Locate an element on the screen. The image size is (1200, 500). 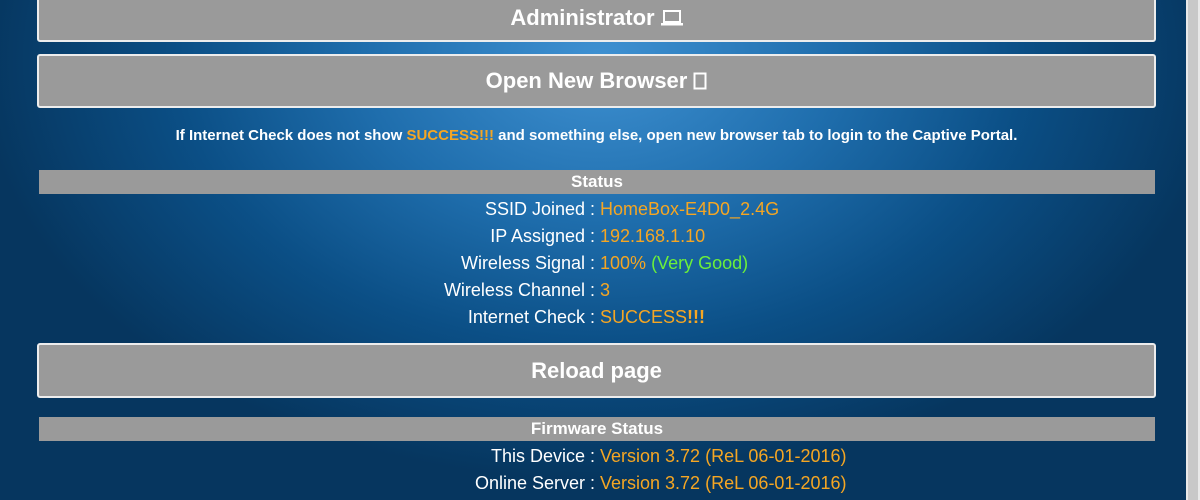
status-row-internet: Internet Check : SUCCESS!!! is located at coordinates (600, 317).